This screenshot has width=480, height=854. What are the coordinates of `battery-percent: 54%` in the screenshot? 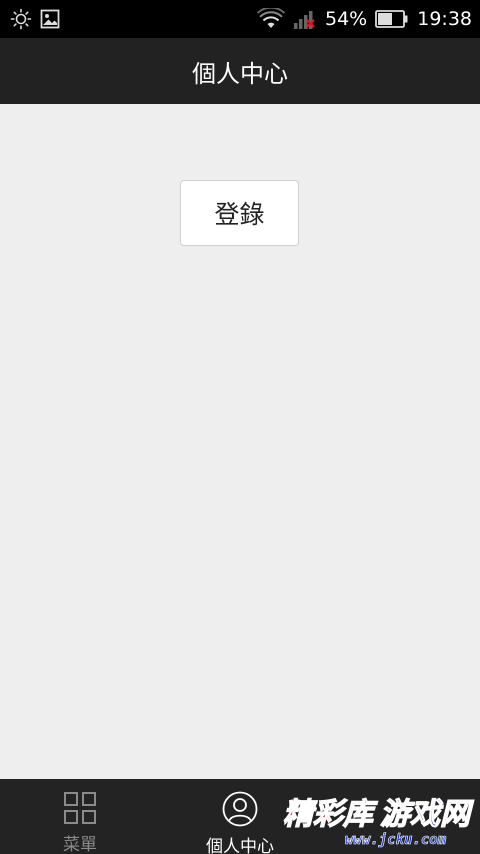 It's located at (346, 19).